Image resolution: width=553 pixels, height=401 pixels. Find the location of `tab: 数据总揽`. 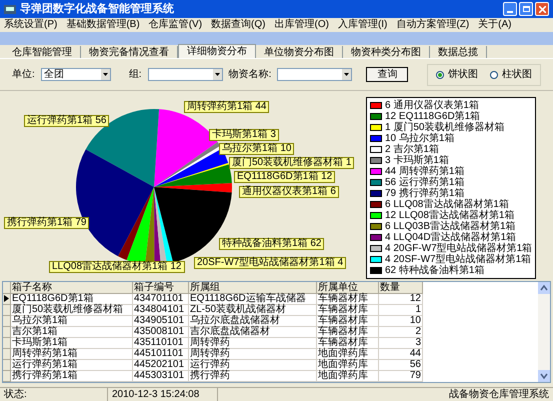

tab: 数据总揽 is located at coordinates (458, 52).